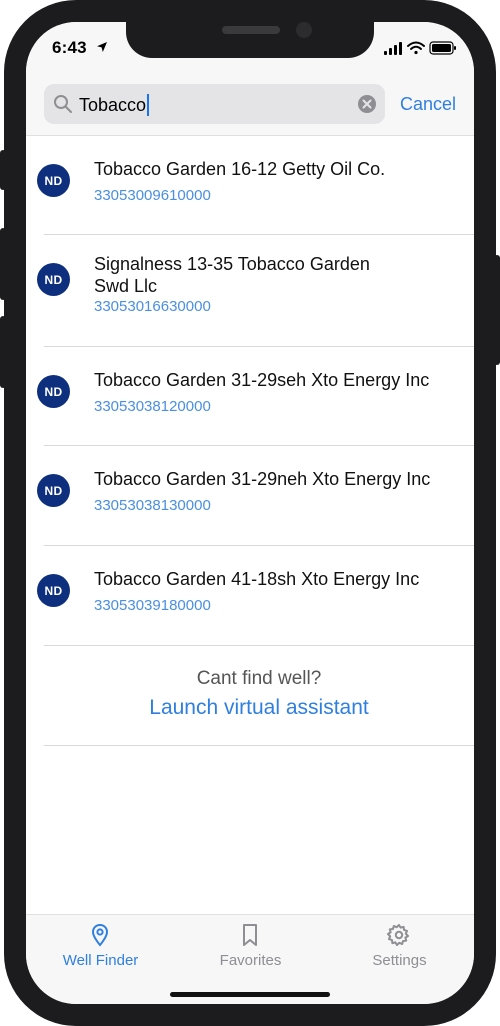 This screenshot has width=500, height=1026. Describe the element at coordinates (152, 306) in the screenshot. I see `well-api-number: 33053016630000` at that location.